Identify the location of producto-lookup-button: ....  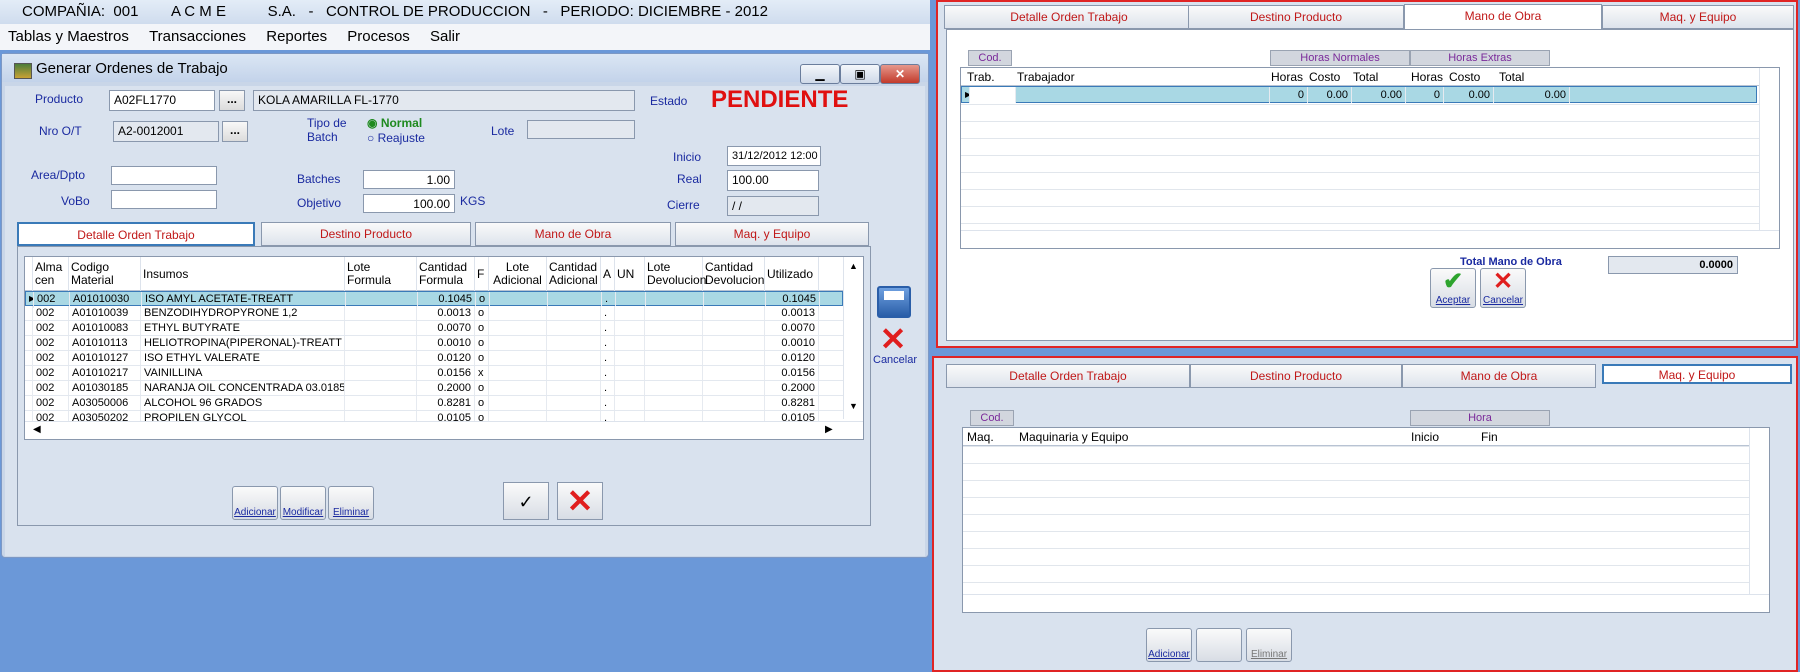
(232, 100).